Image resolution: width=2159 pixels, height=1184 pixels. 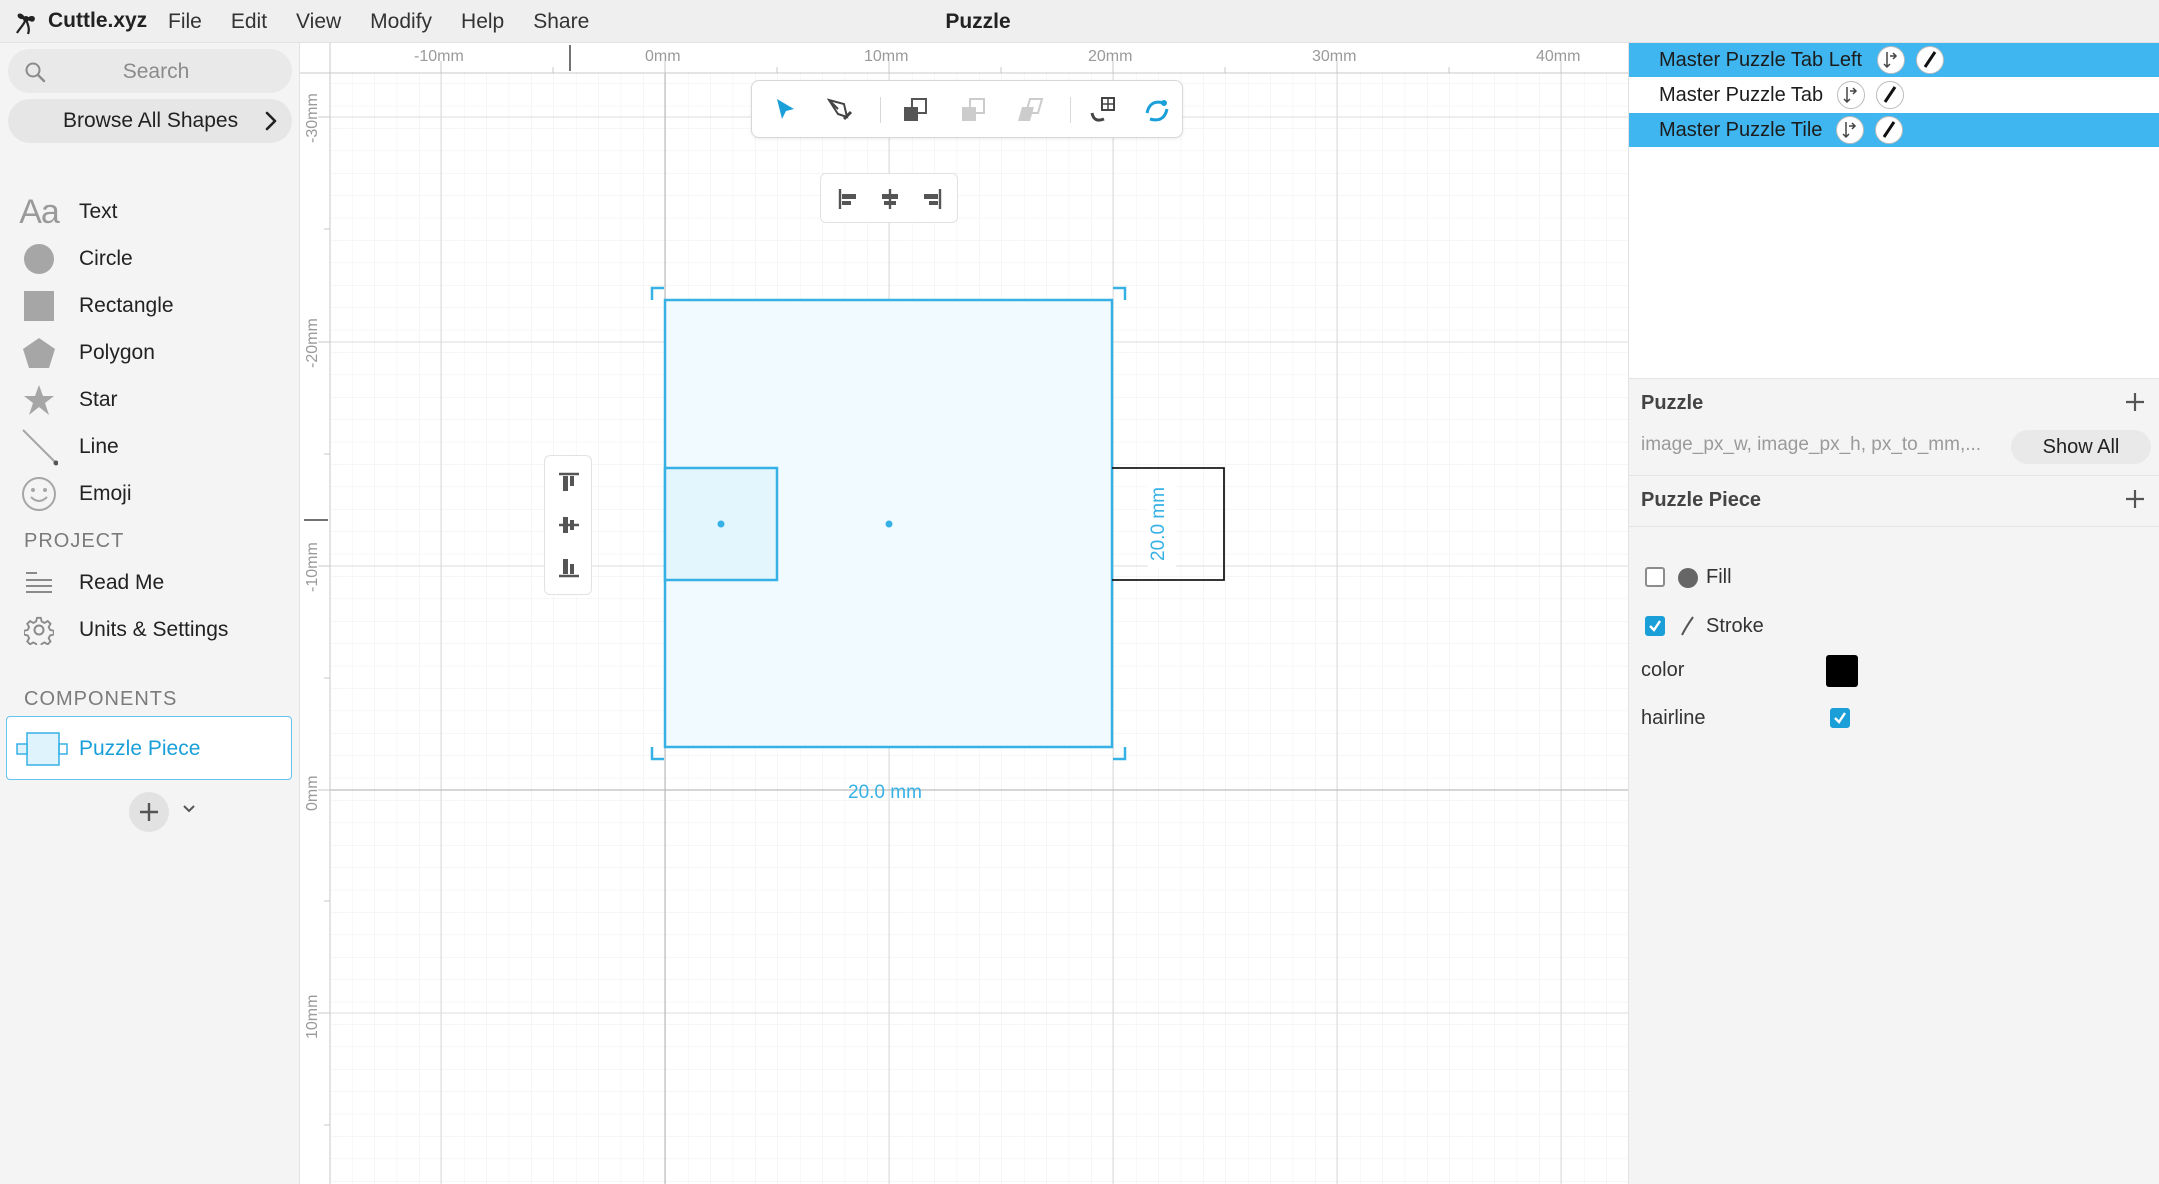 I want to click on star-icon, so click(x=39, y=400).